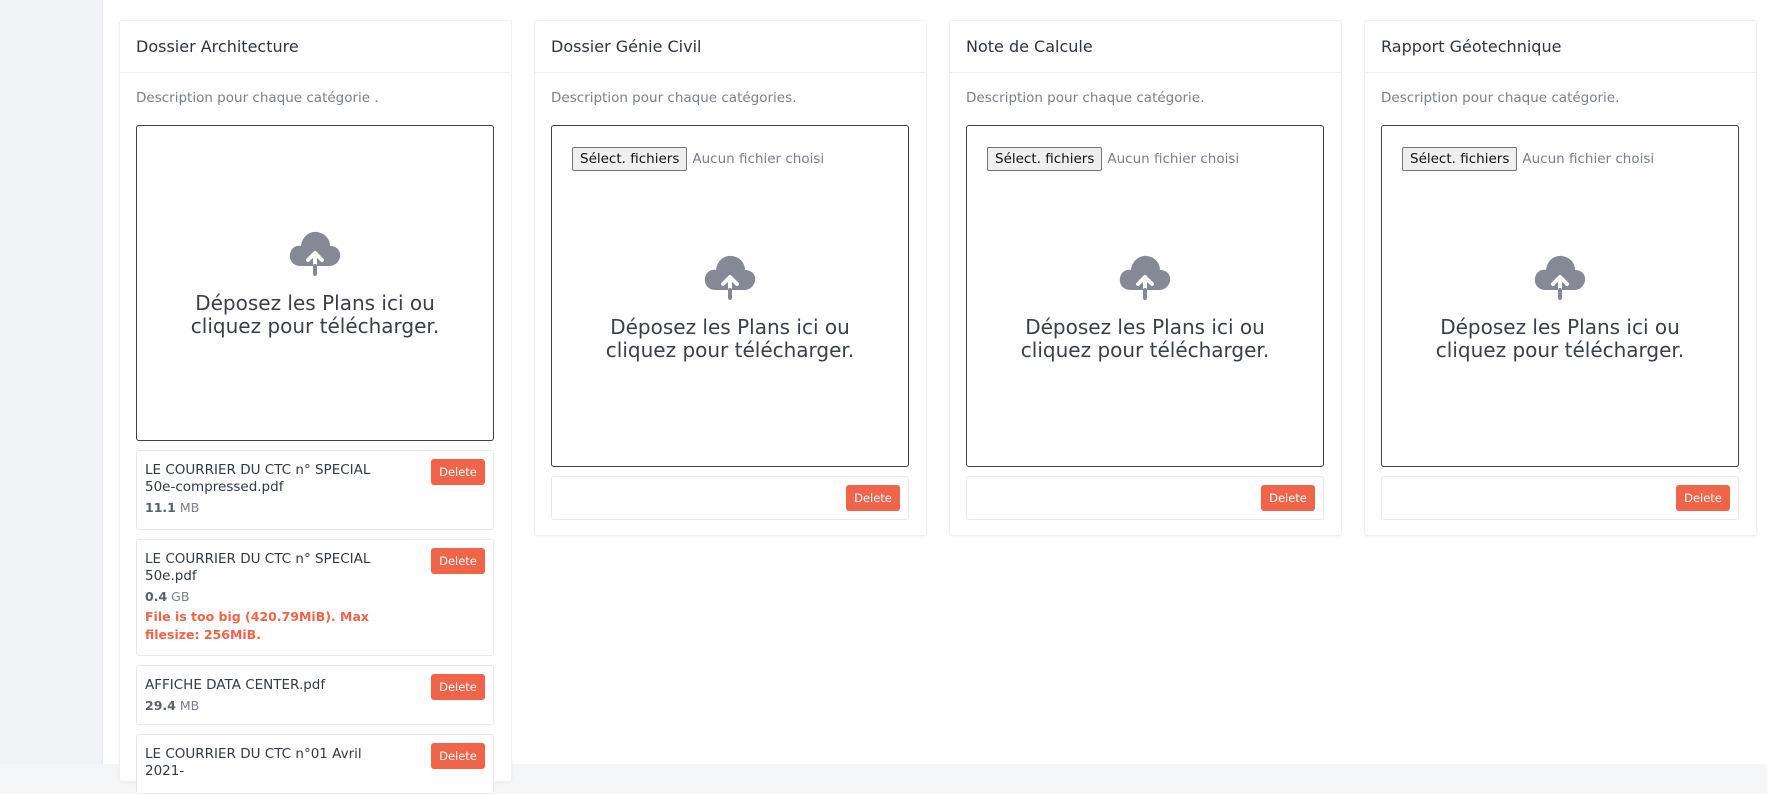 The image size is (1767, 794). I want to click on card-description: Description pour chaque catégorie ., so click(257, 98).